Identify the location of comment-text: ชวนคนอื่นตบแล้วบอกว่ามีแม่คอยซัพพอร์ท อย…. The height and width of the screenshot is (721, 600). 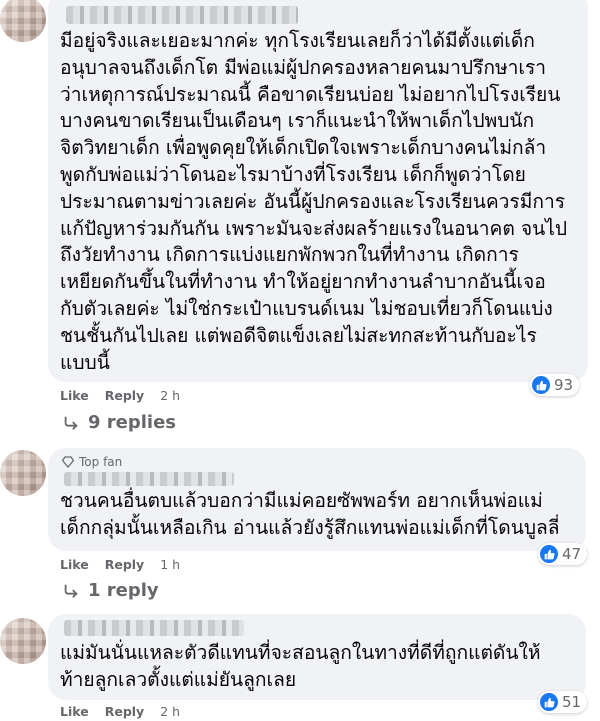
(310, 515).